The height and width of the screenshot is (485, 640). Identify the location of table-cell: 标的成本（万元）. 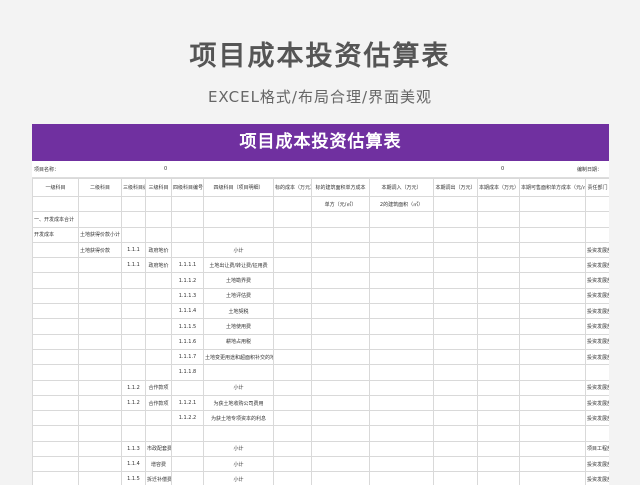
(292, 187).